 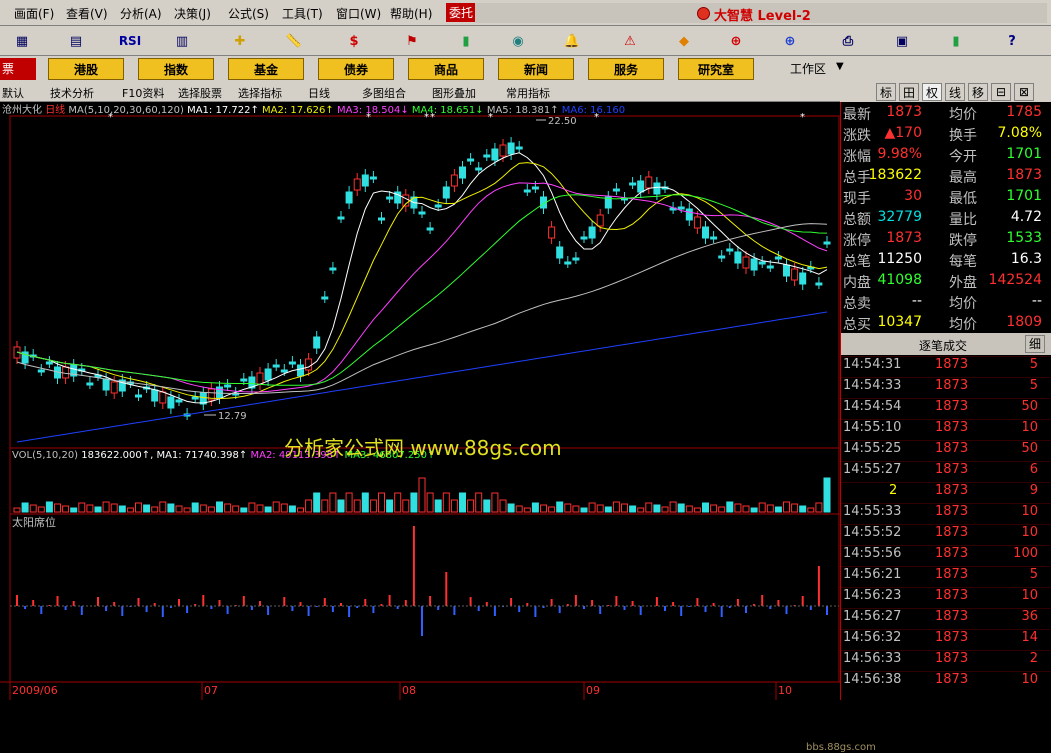 I want to click on dollar-icon: $, so click(x=354, y=41).